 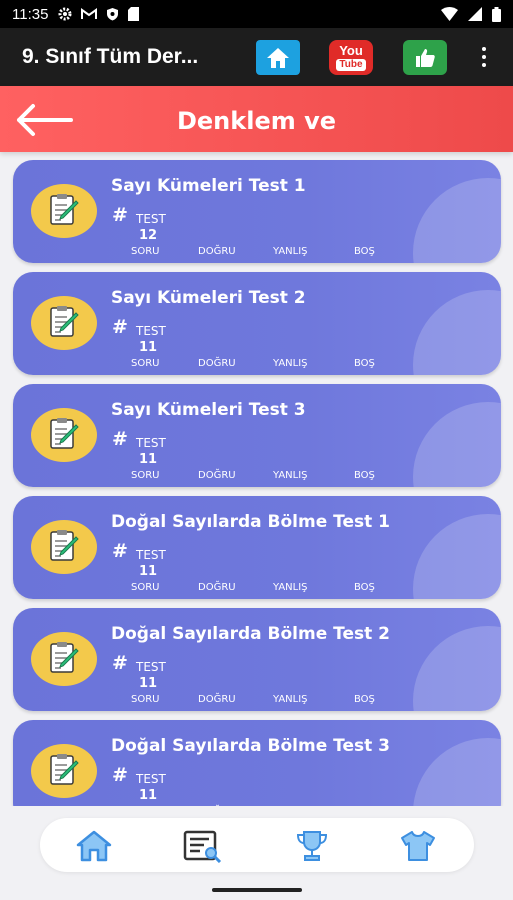 What do you see at coordinates (208, 298) in the screenshot?
I see `test-title: Sayı Kümeleri Test 2` at bounding box center [208, 298].